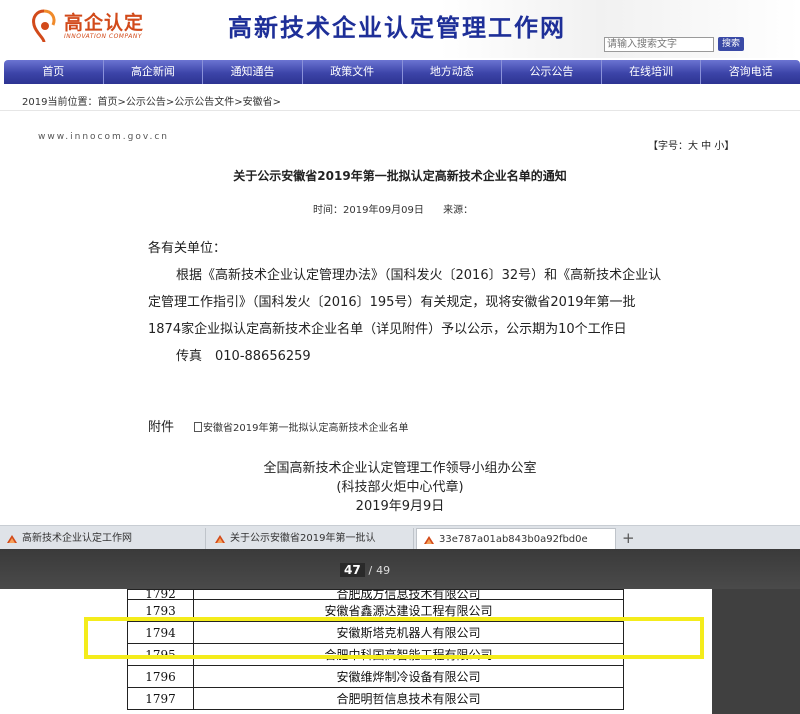 Image resolution: width=800 pixels, height=714 pixels. What do you see at coordinates (408, 698) in the screenshot?
I see `company-name: 合肥明哲信息技术有限公司` at bounding box center [408, 698].